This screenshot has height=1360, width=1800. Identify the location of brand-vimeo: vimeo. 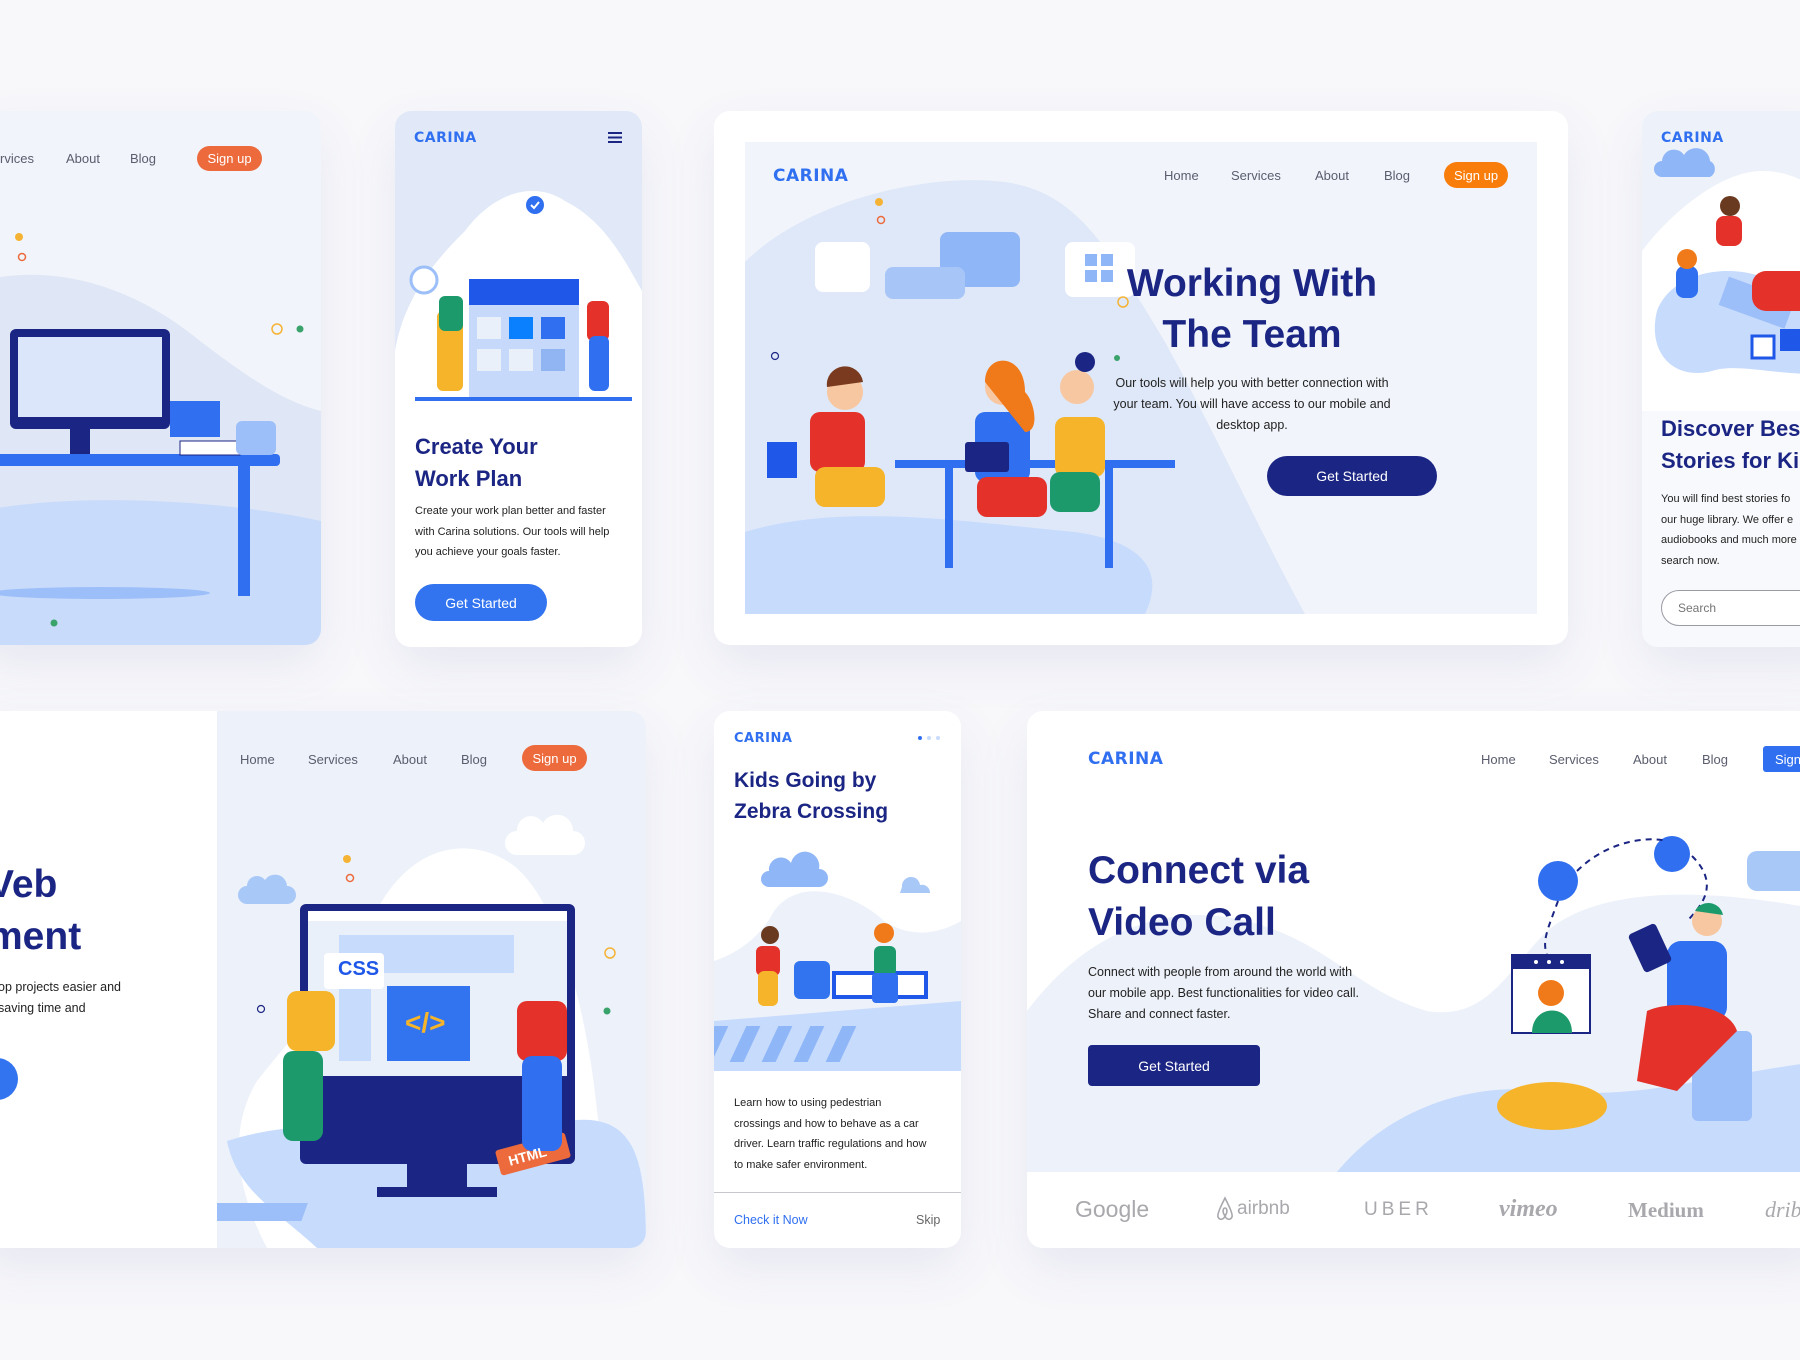
(1528, 1209).